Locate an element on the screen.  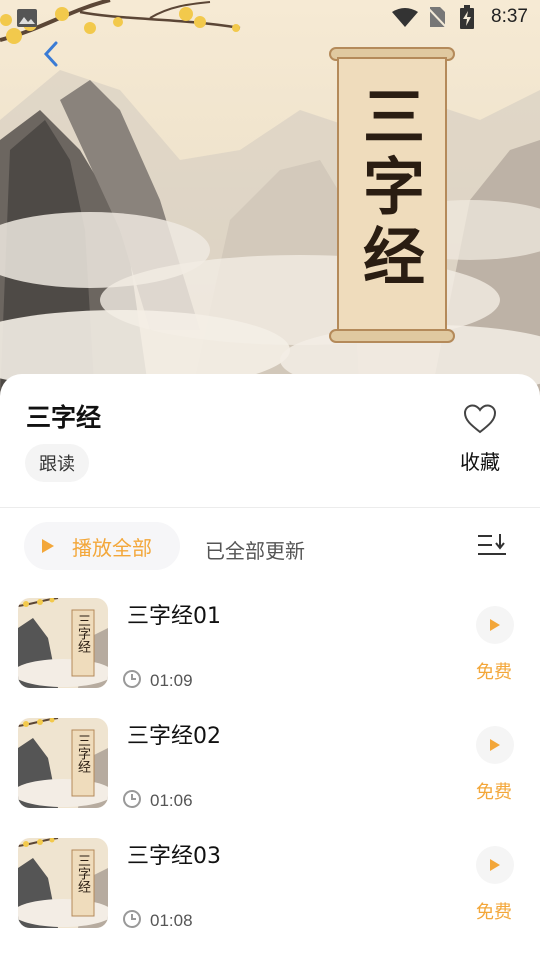
scroll-title: 三字经 is located at coordinates (388, 189).